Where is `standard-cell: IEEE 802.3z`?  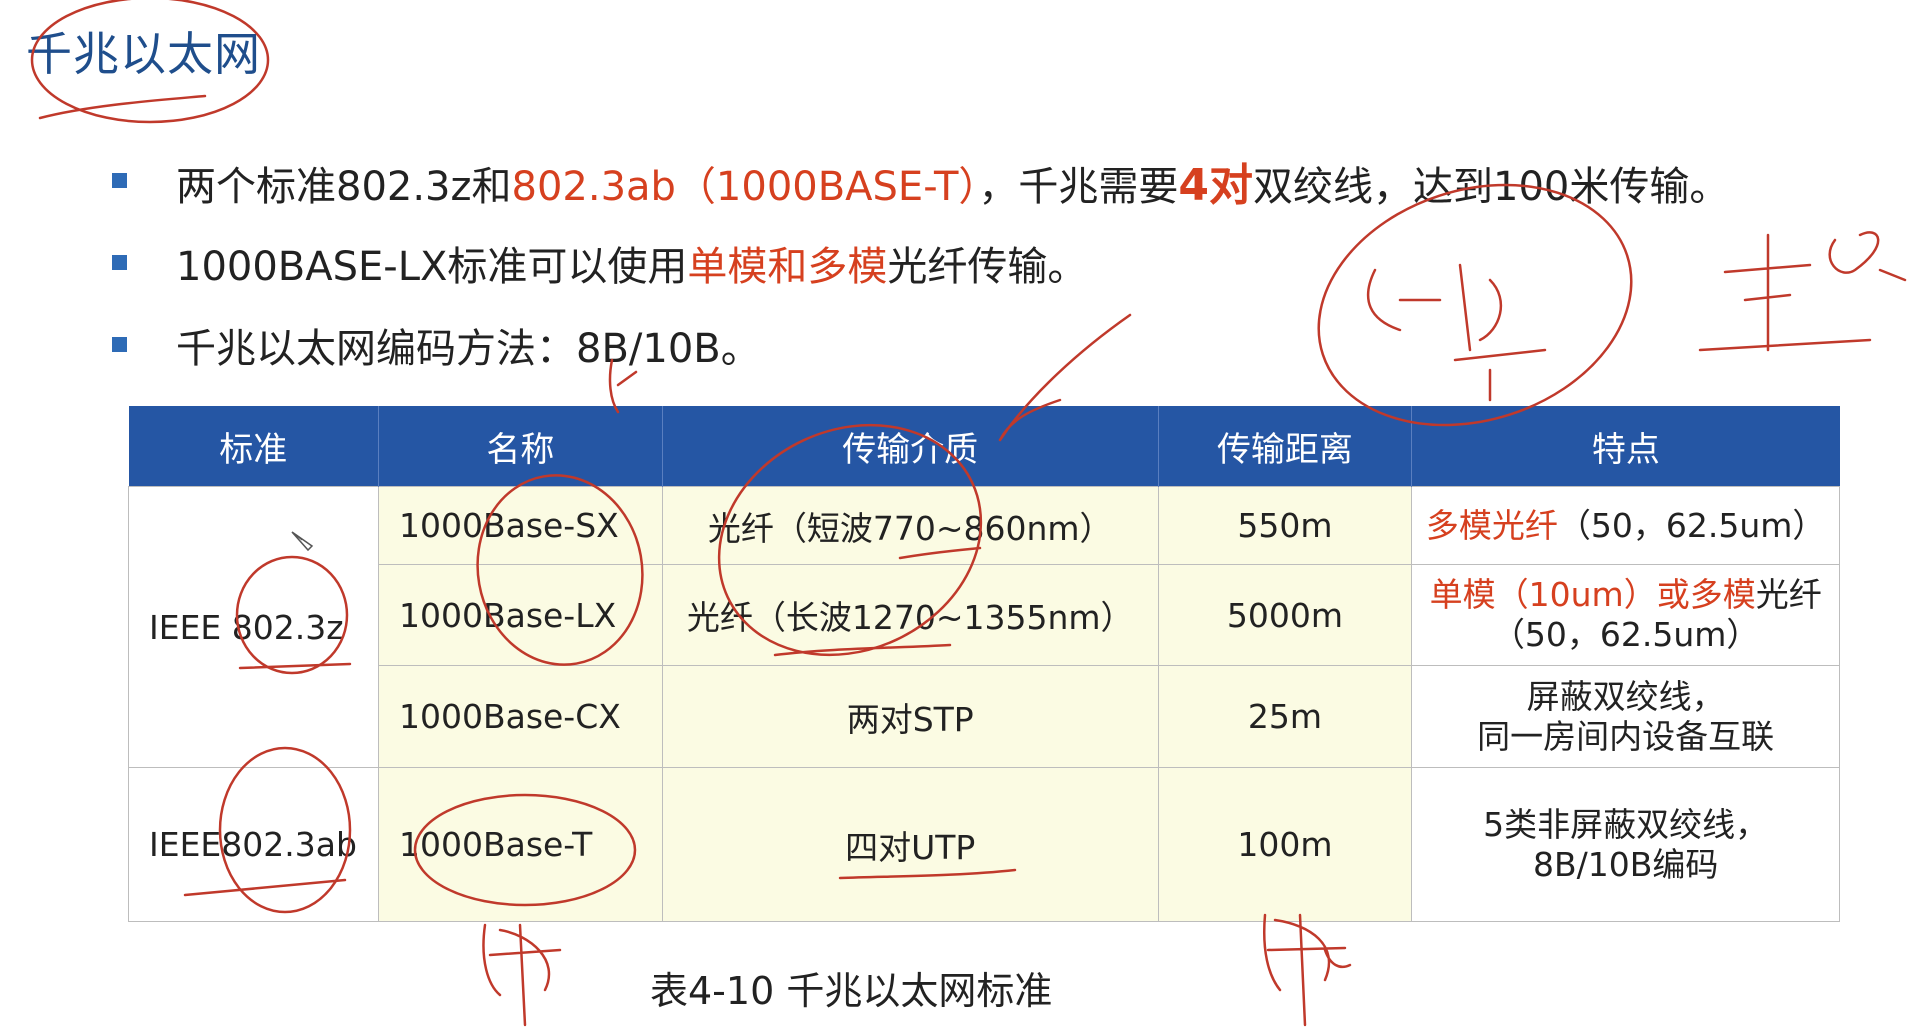 standard-cell: IEEE 802.3z is located at coordinates (253, 627).